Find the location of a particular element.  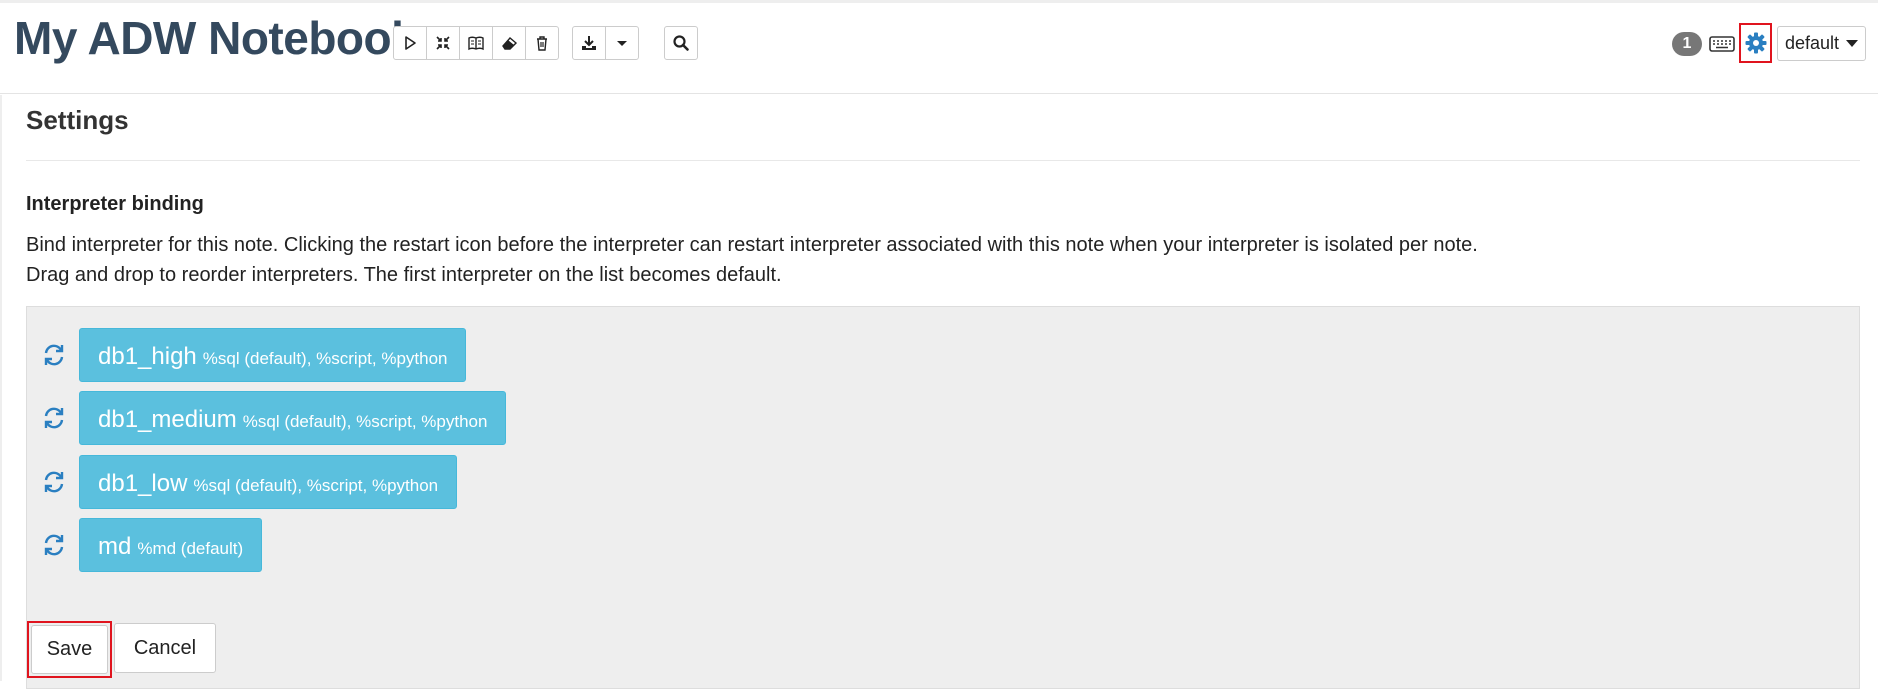

eraser-icon is located at coordinates (510, 43).